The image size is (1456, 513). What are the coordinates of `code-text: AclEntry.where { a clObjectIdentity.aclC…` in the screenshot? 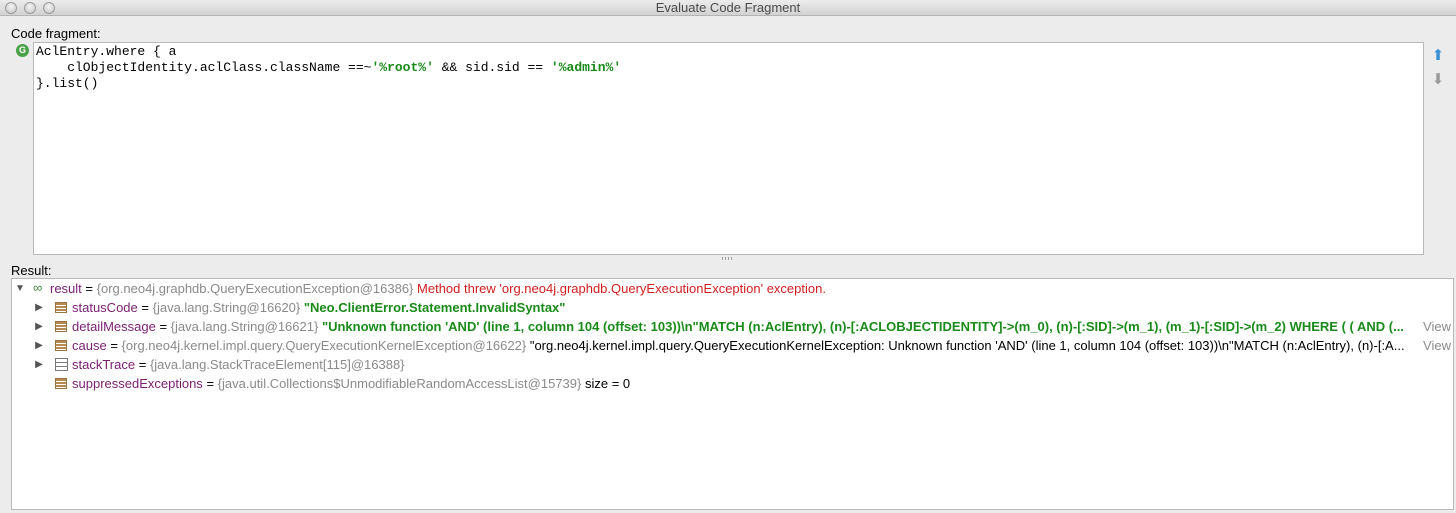 It's located at (729, 68).